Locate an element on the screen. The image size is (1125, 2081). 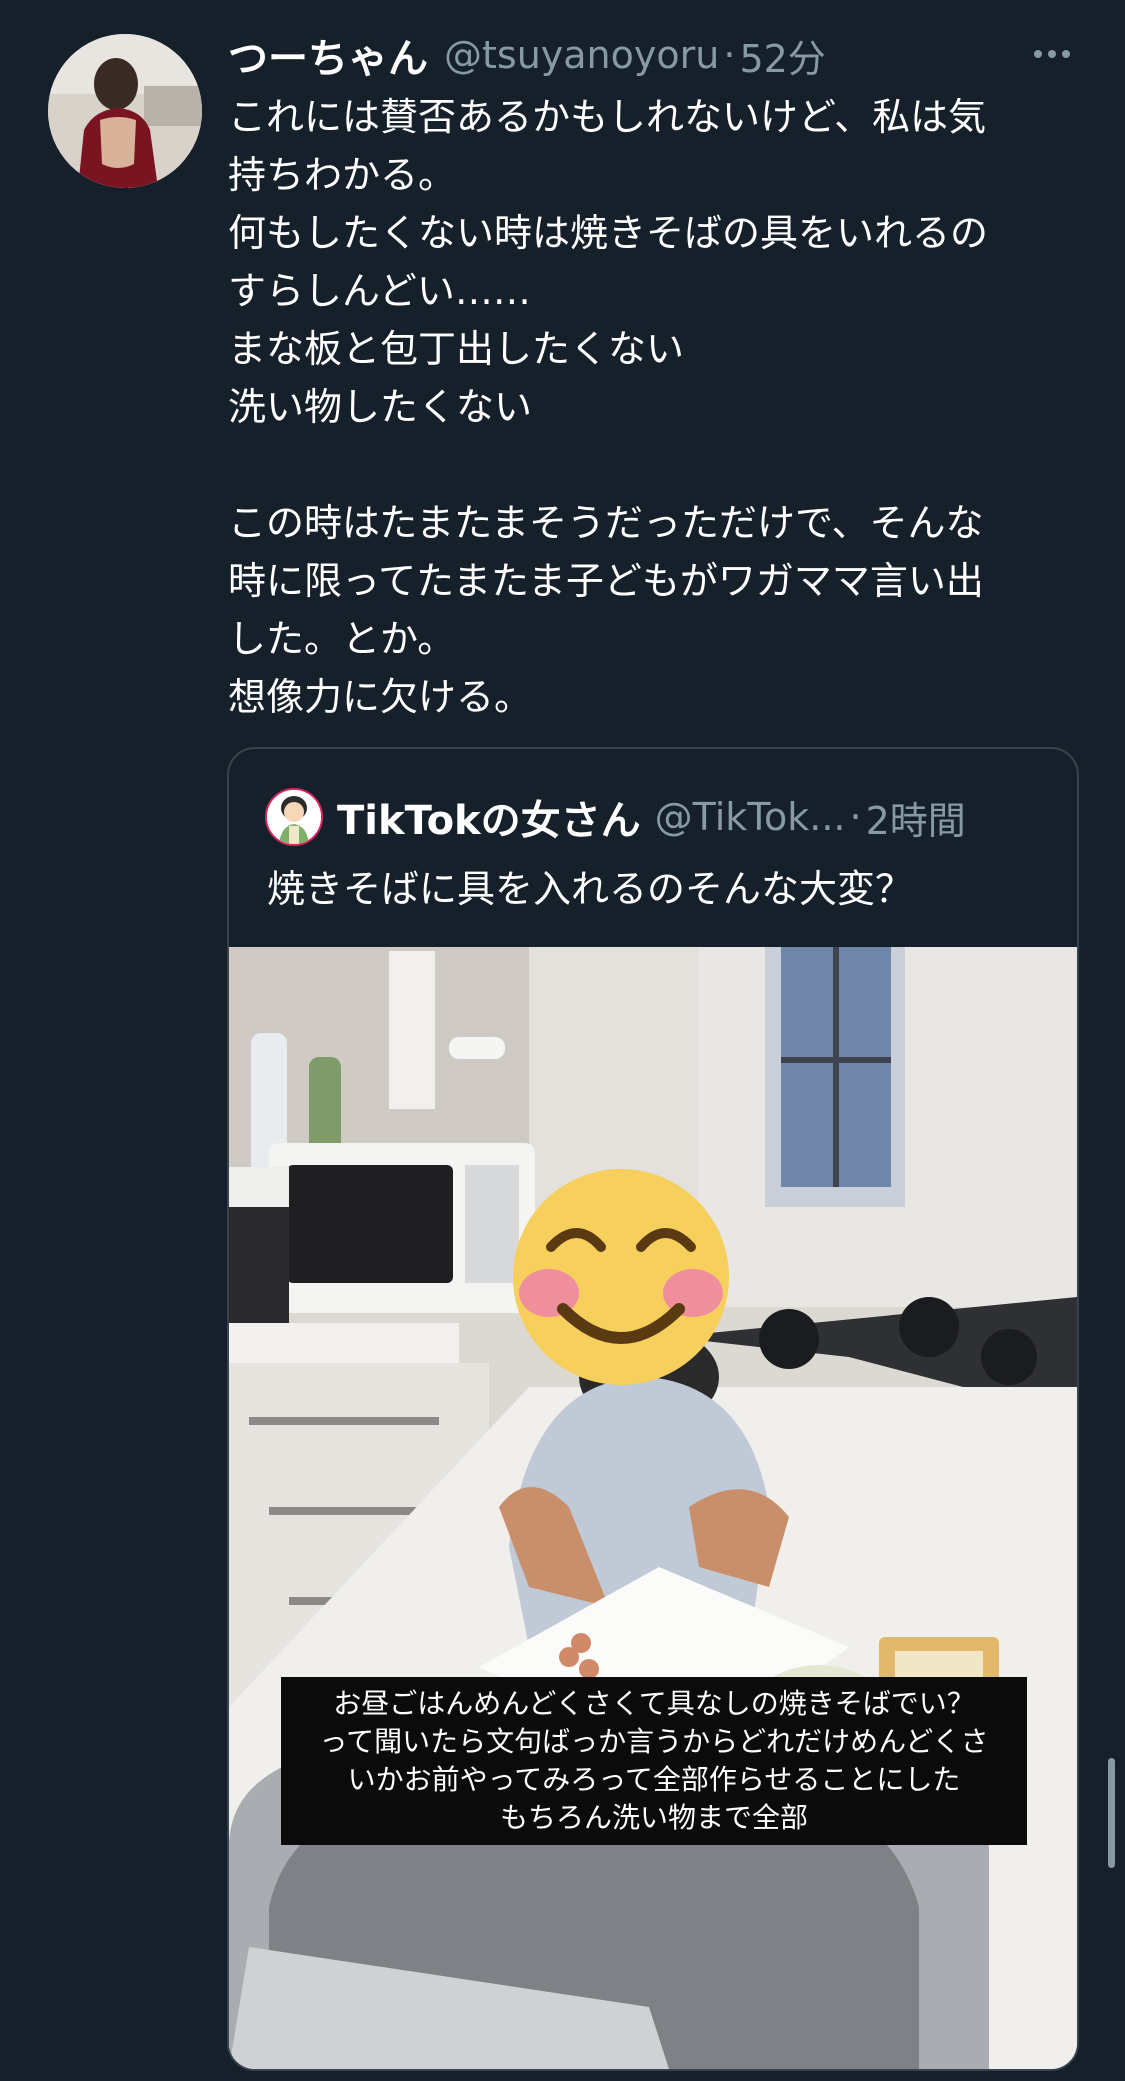
author-avatar is located at coordinates (125, 111).